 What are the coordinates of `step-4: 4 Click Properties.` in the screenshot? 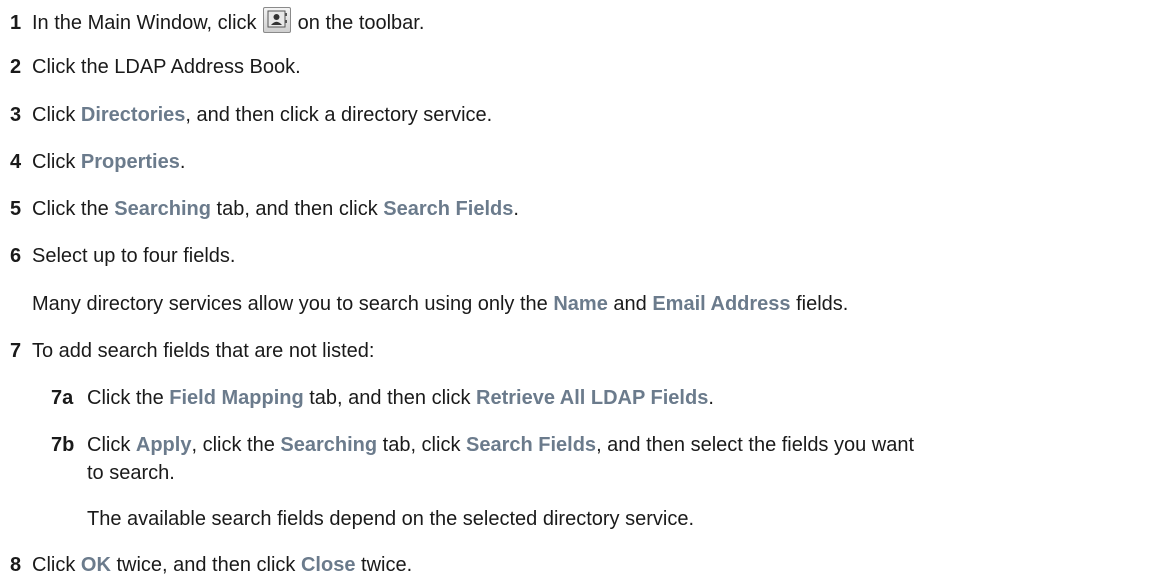 It's located at (97, 162).